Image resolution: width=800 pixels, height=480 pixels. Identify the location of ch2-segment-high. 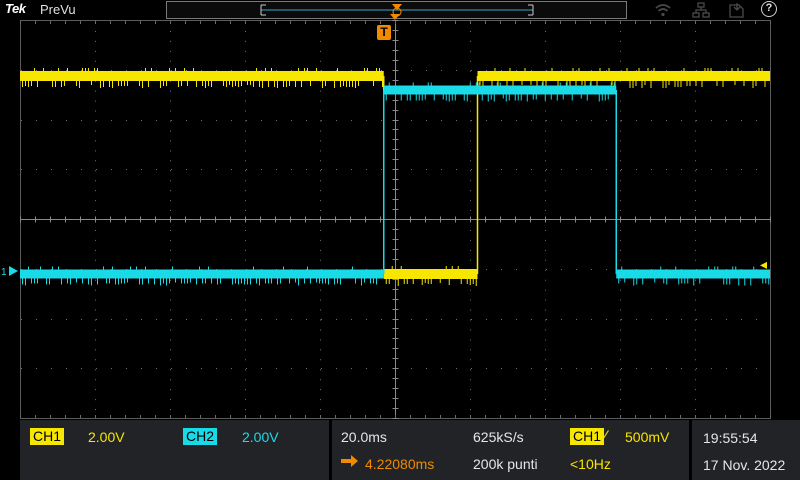
(500, 90).